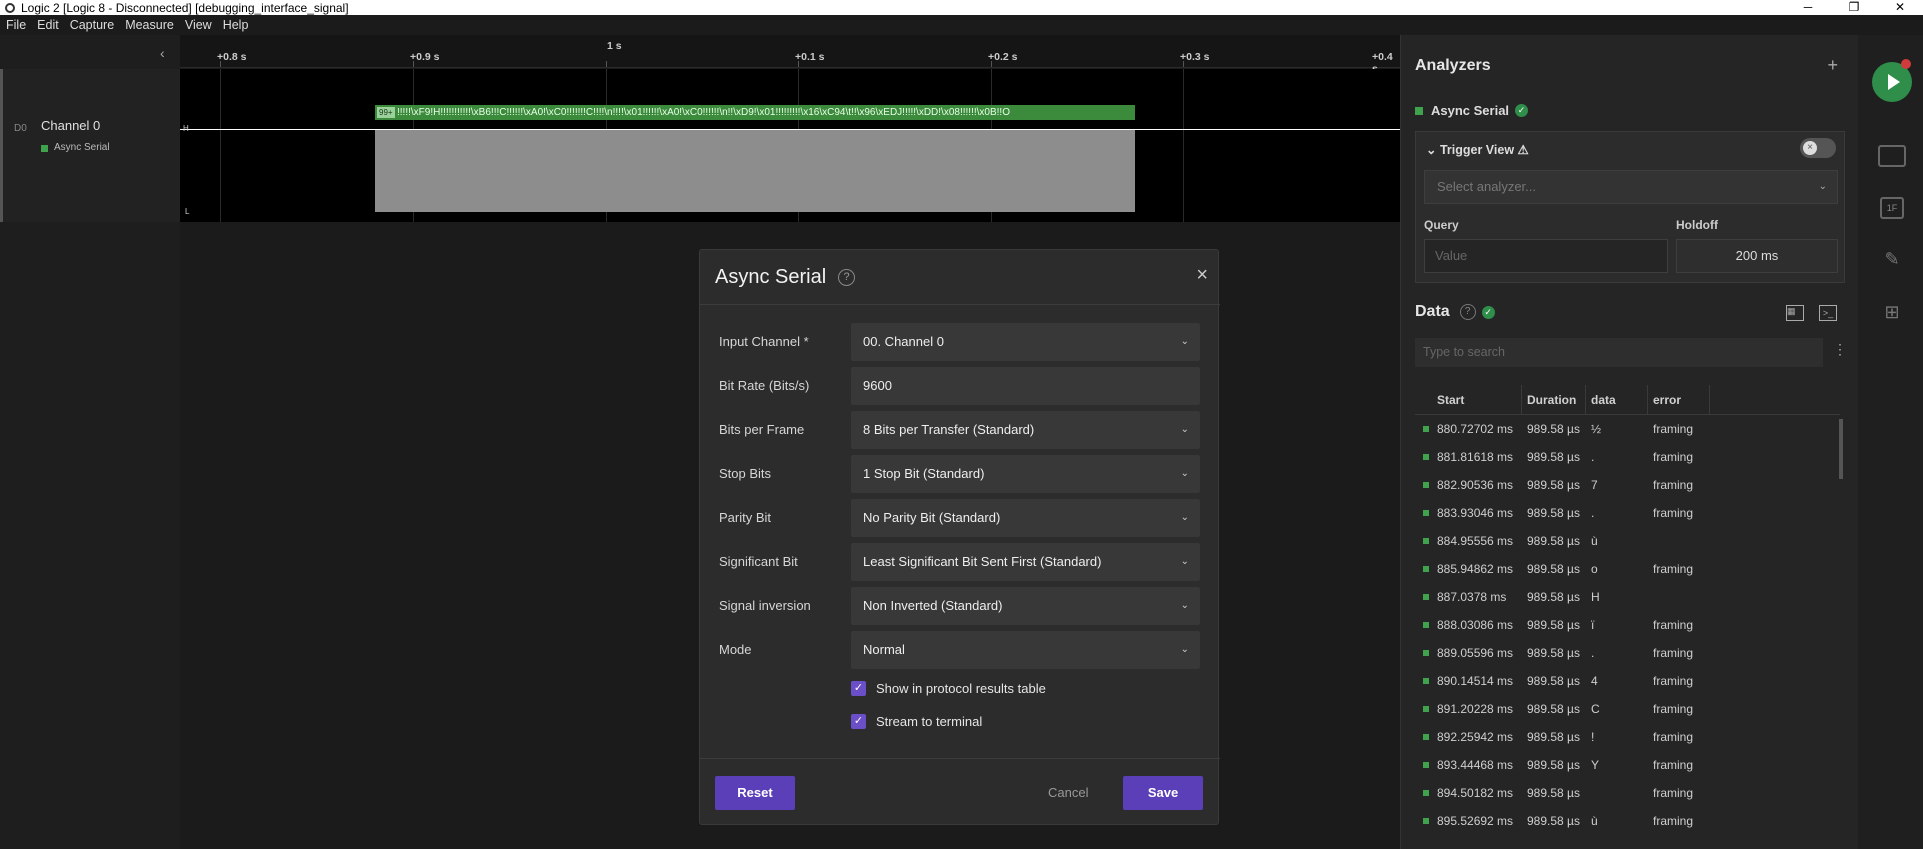  What do you see at coordinates (1627, 821) in the screenshot?
I see `table-row: 895.52692 ms 989.58 µs ù framing` at bounding box center [1627, 821].